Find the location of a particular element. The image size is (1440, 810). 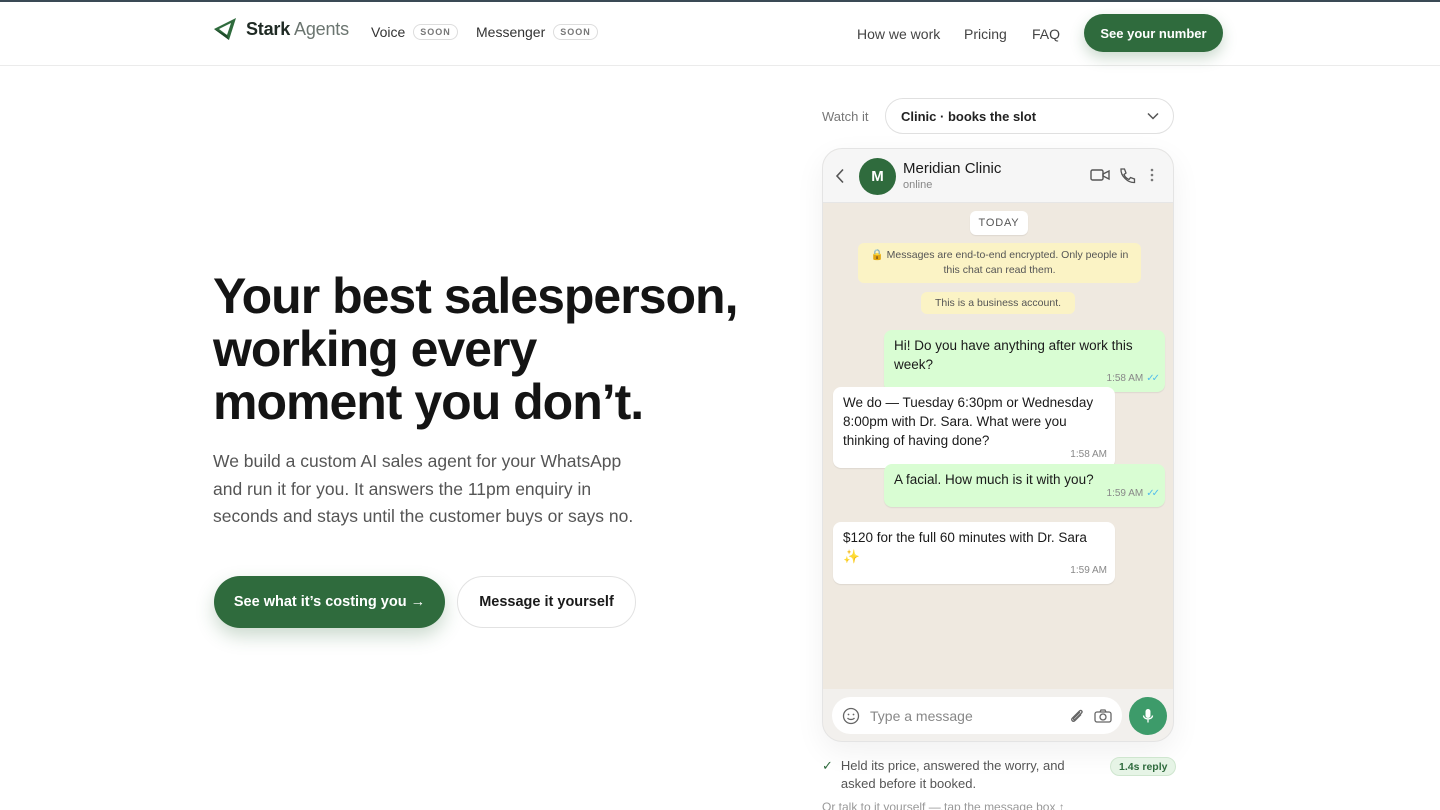

brand-name: Stark Agents is located at coordinates (297, 29).